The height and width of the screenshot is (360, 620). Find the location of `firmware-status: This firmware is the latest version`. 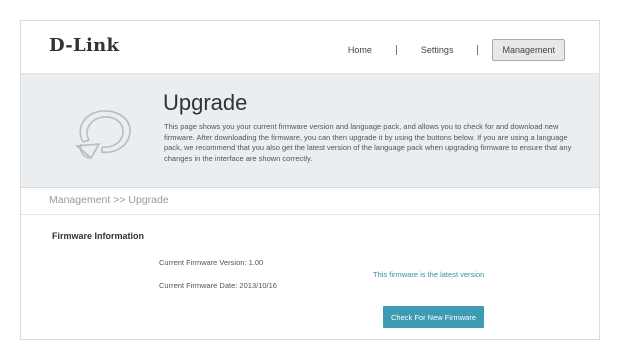

firmware-status: This firmware is the latest version is located at coordinates (429, 274).